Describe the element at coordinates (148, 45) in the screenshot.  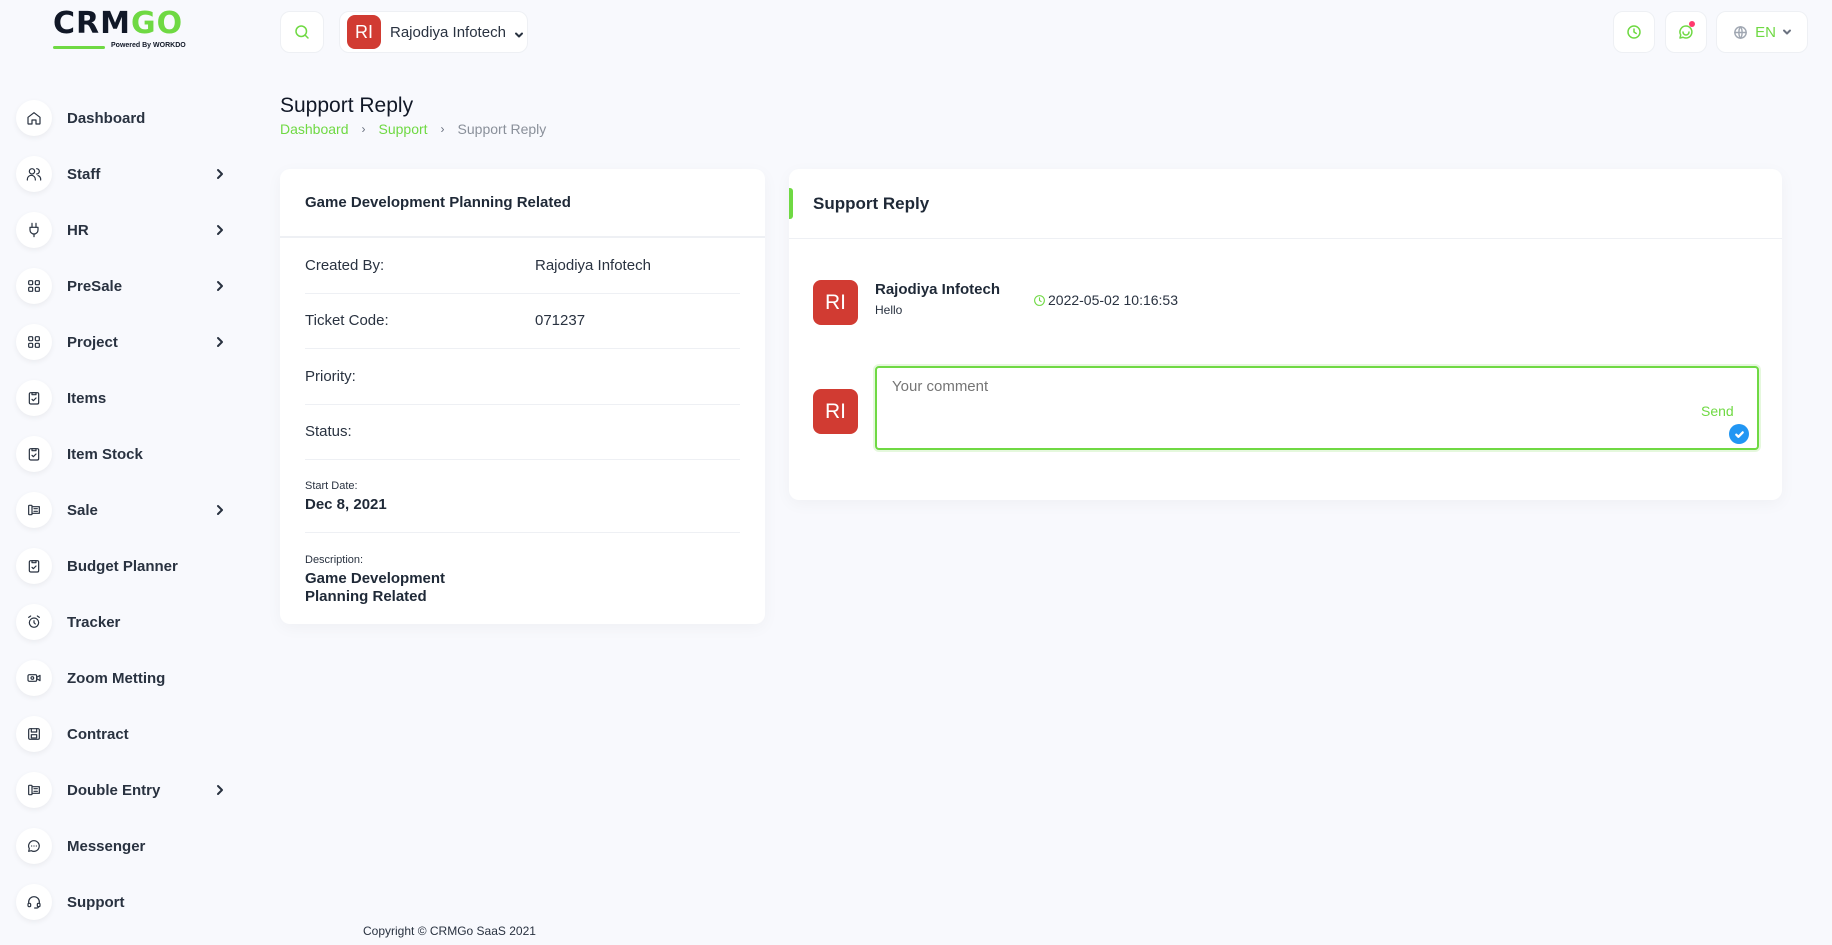
I see `logo-powered-by: Powered By WORKDO` at that location.